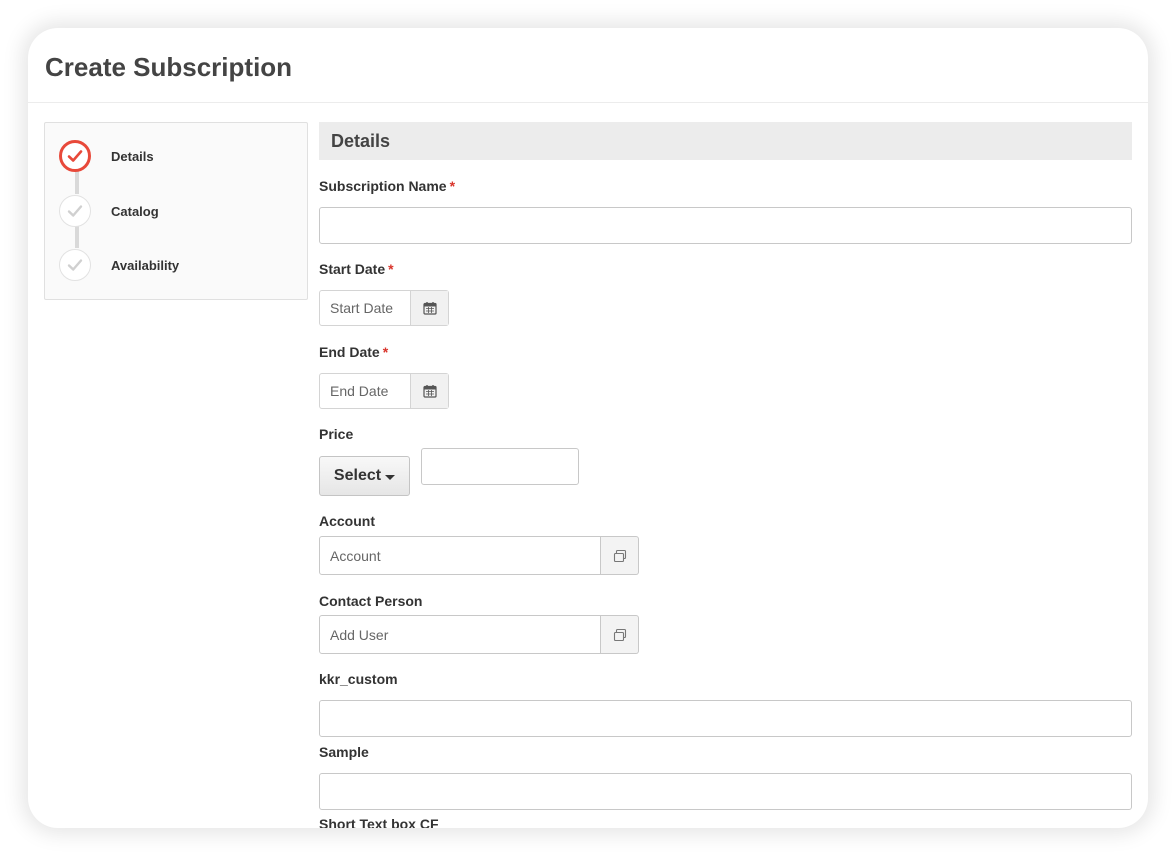 This screenshot has width=1176, height=856. I want to click on contact-person-lookup-button, so click(620, 634).